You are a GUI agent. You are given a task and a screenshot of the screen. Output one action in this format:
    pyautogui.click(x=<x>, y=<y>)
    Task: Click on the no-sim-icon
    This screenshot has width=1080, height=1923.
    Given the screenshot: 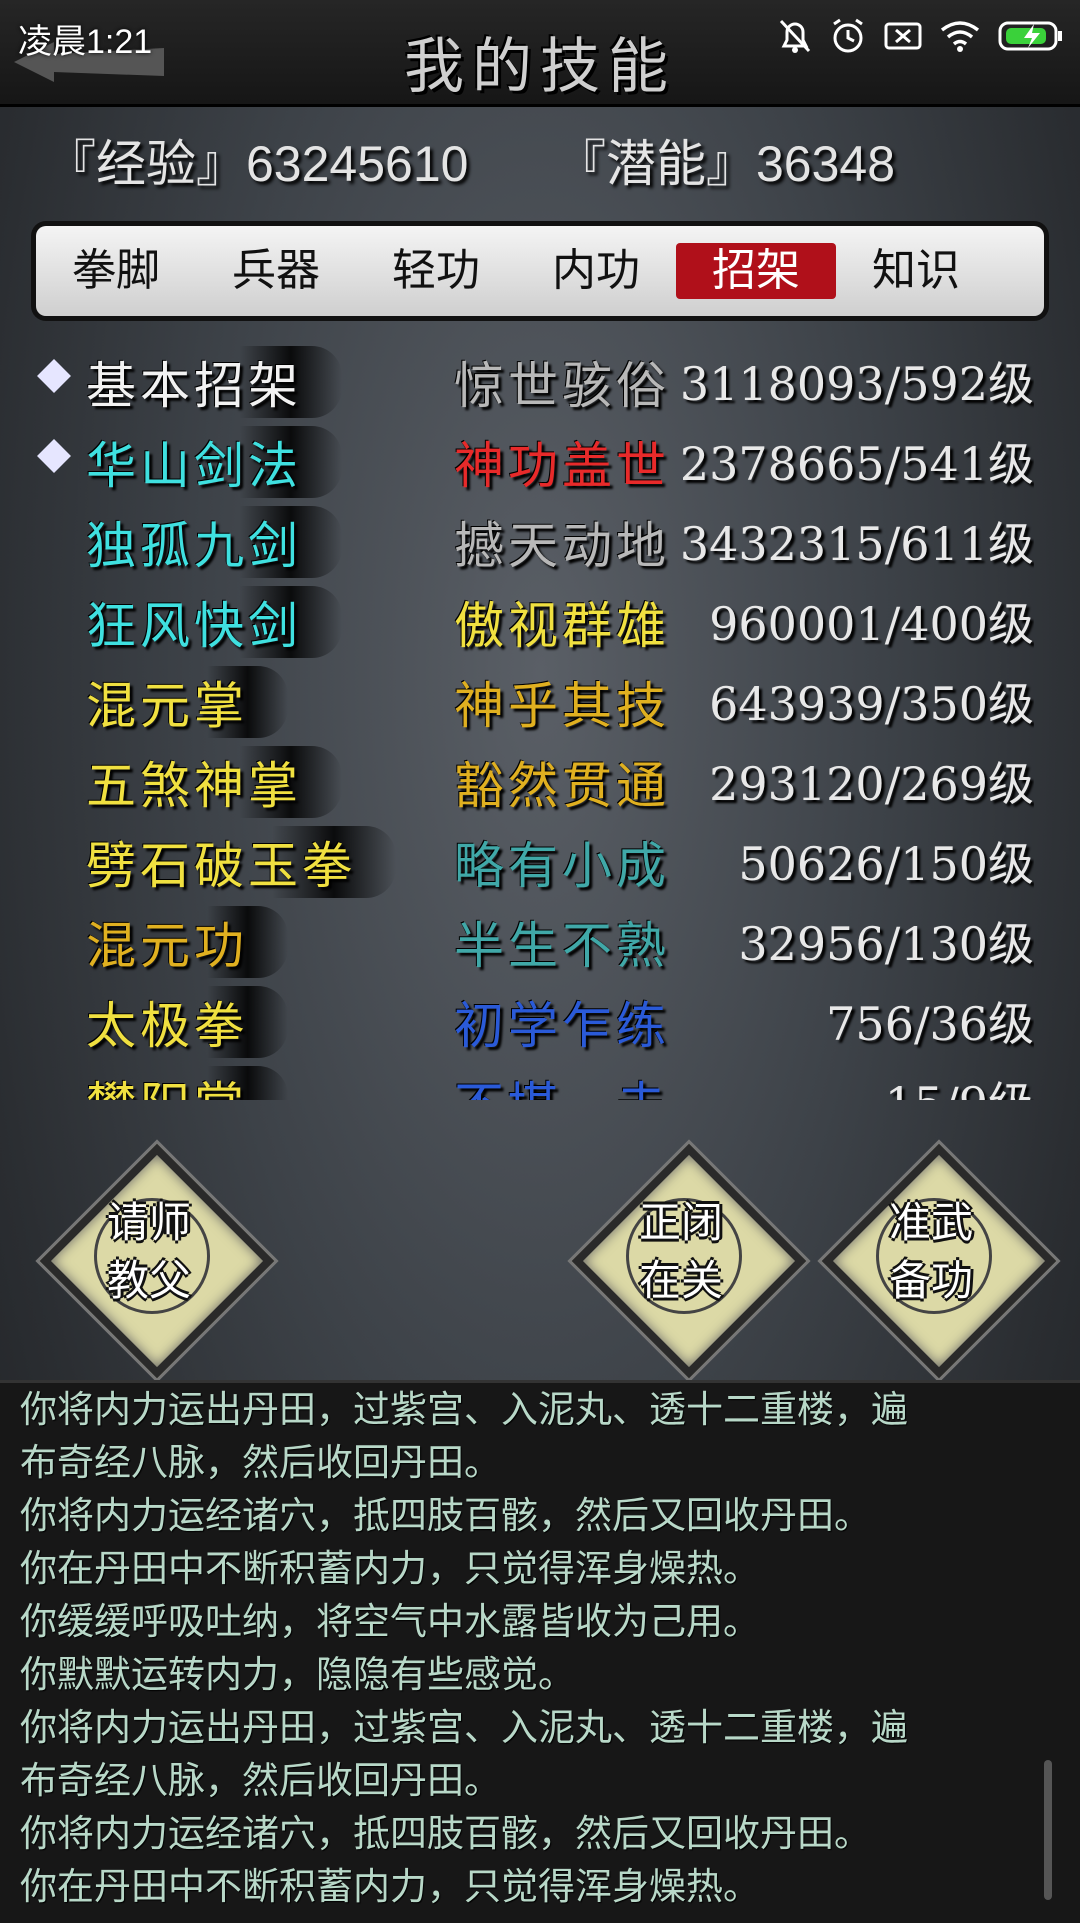 What is the action you would take?
    pyautogui.click(x=903, y=36)
    